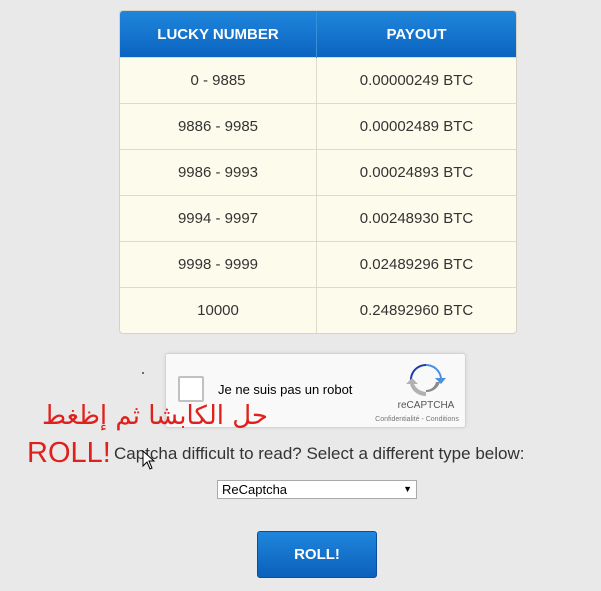 This screenshot has width=601, height=591. I want to click on lucky-range: 9994 - 9997, so click(218, 218).